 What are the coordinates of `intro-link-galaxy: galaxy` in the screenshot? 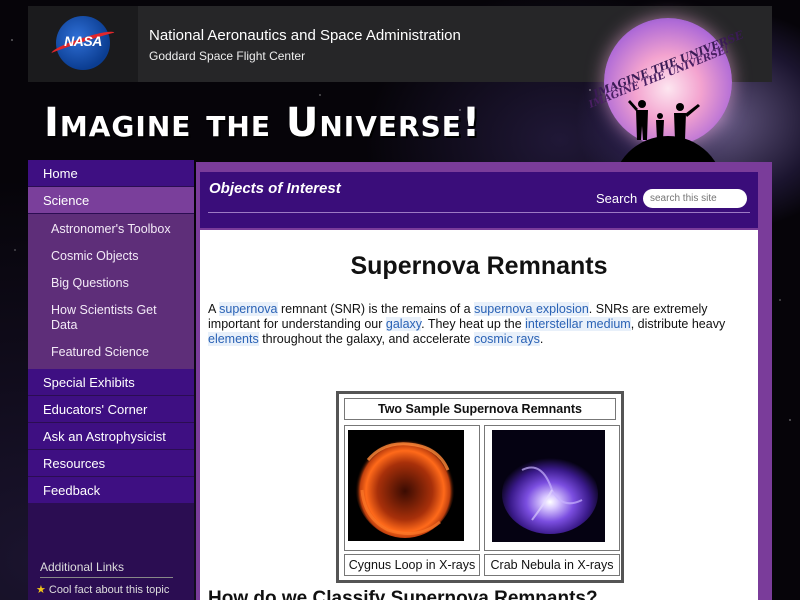 It's located at (403, 324).